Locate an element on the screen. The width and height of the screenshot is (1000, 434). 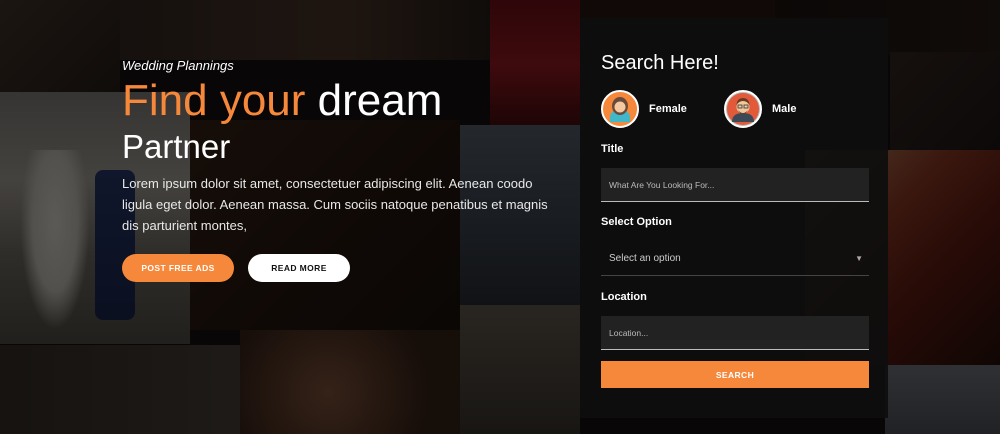
gender-option-male: Male is located at coordinates (760, 109).